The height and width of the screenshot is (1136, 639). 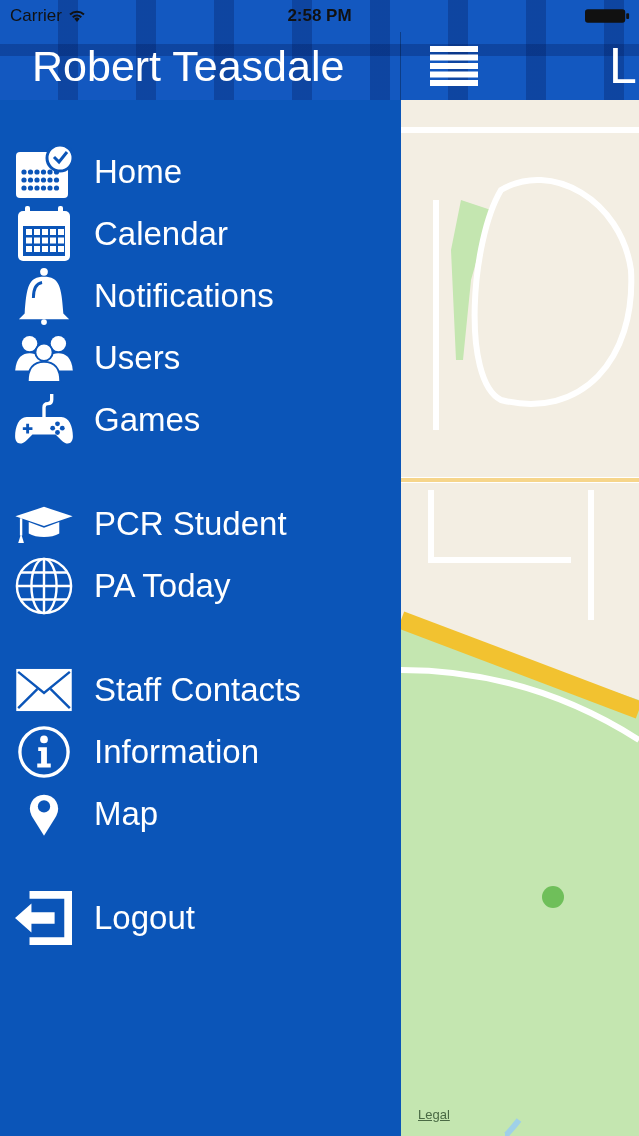 I want to click on page-title: L, so click(x=623, y=66).